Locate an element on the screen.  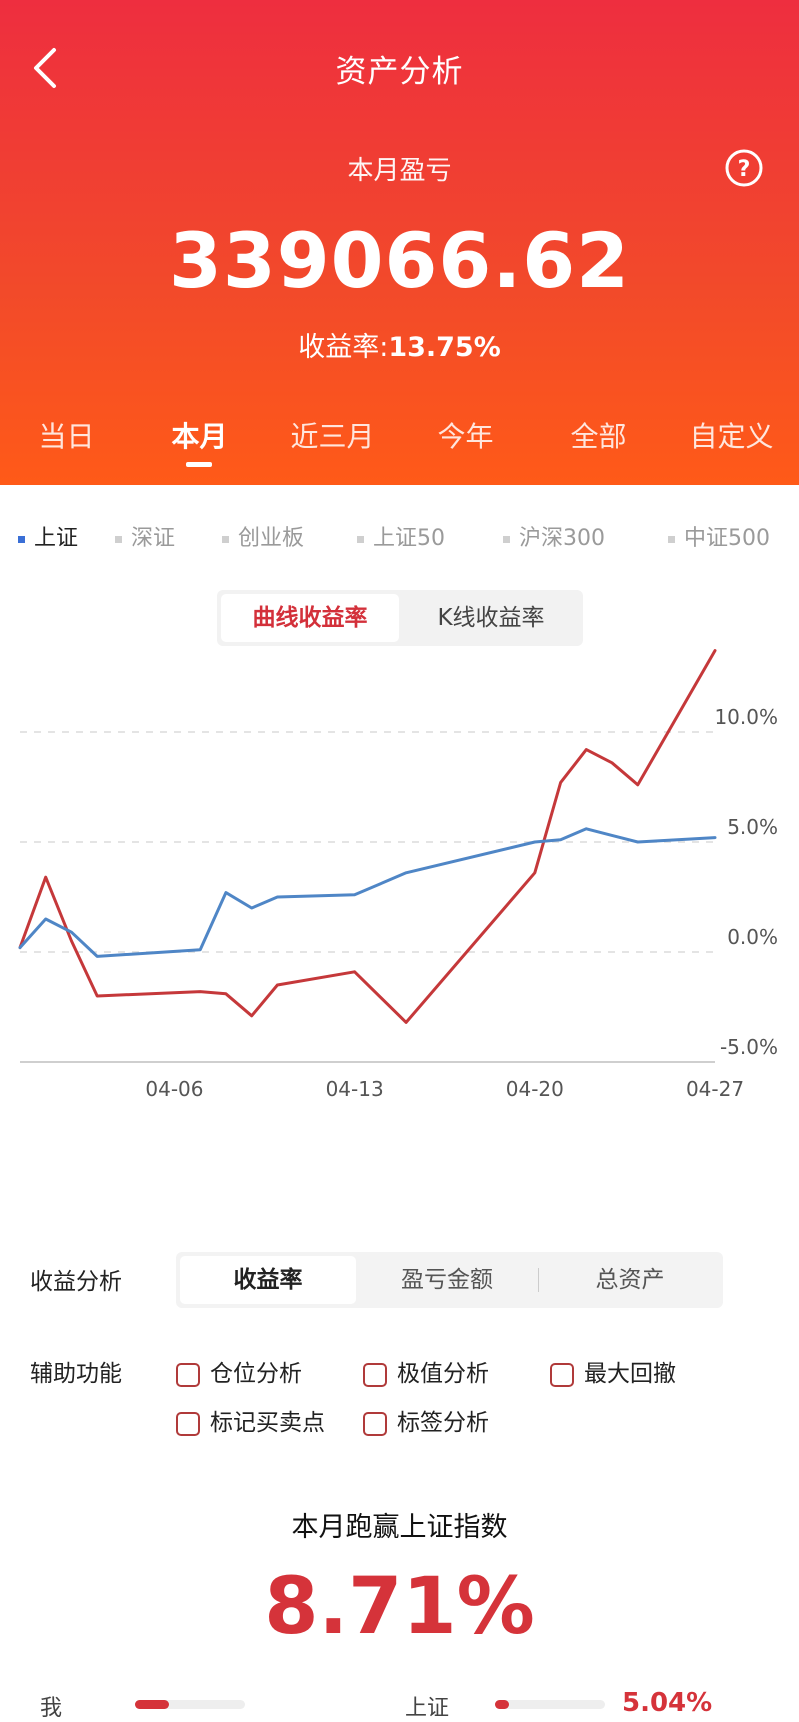
return-rate-label: 收益率: is located at coordinates (343, 347).